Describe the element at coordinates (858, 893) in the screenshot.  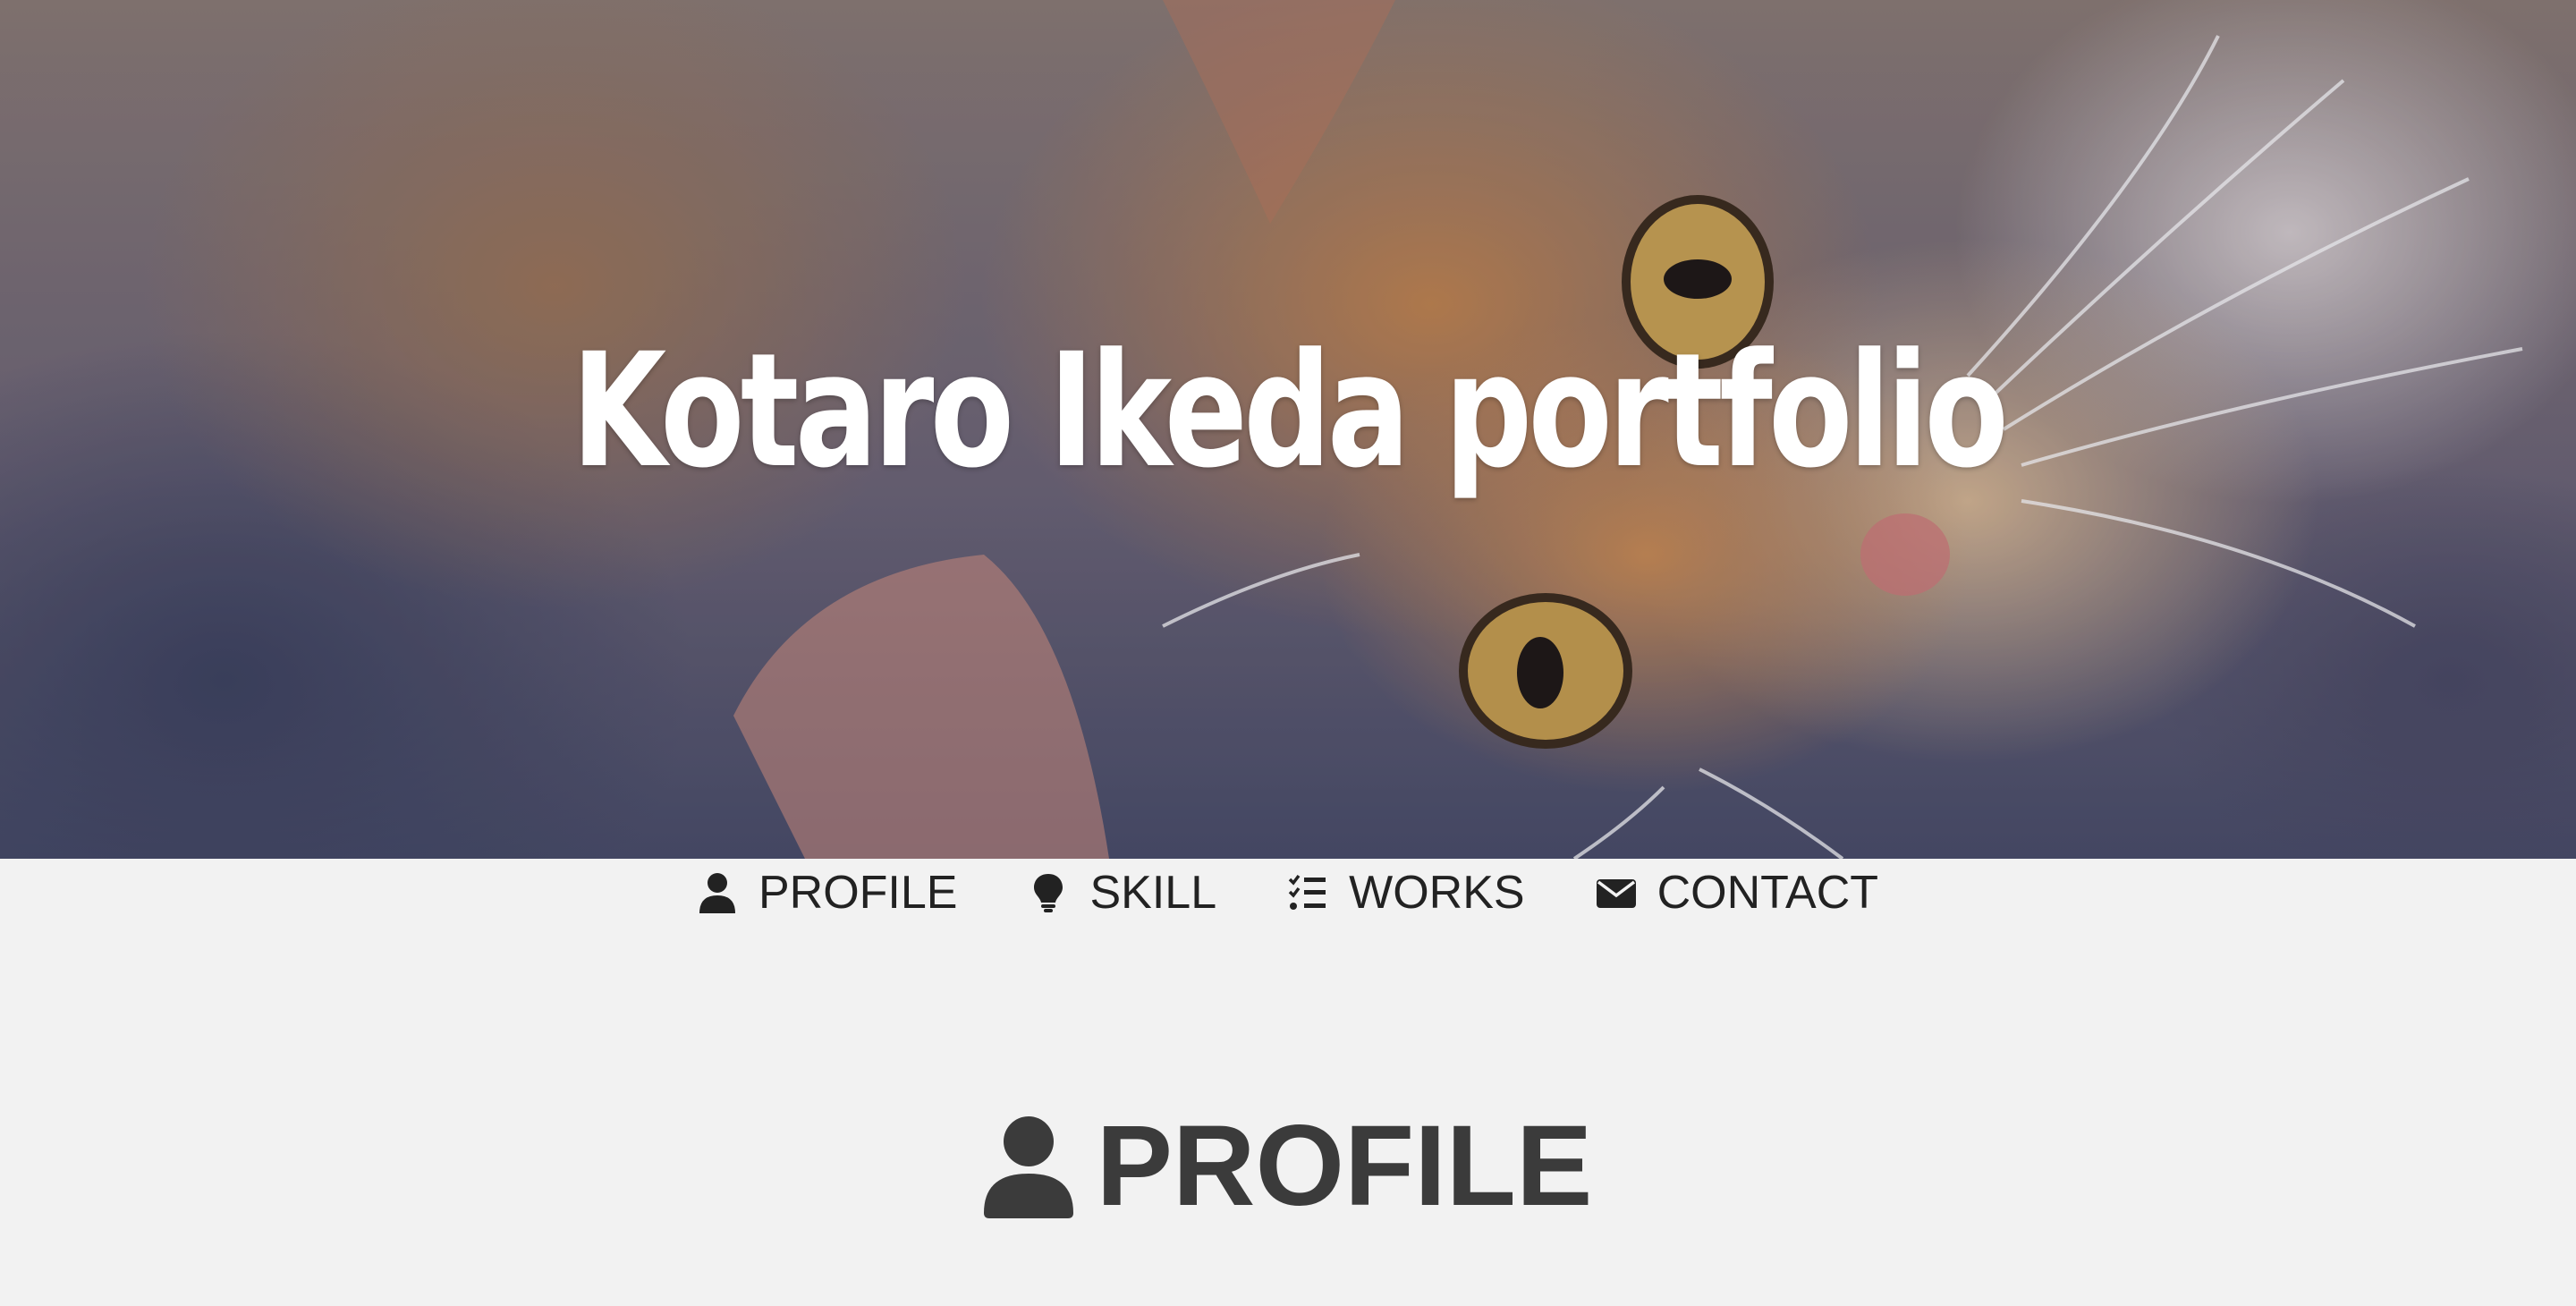
I see `nav-item-label: PROFILE` at that location.